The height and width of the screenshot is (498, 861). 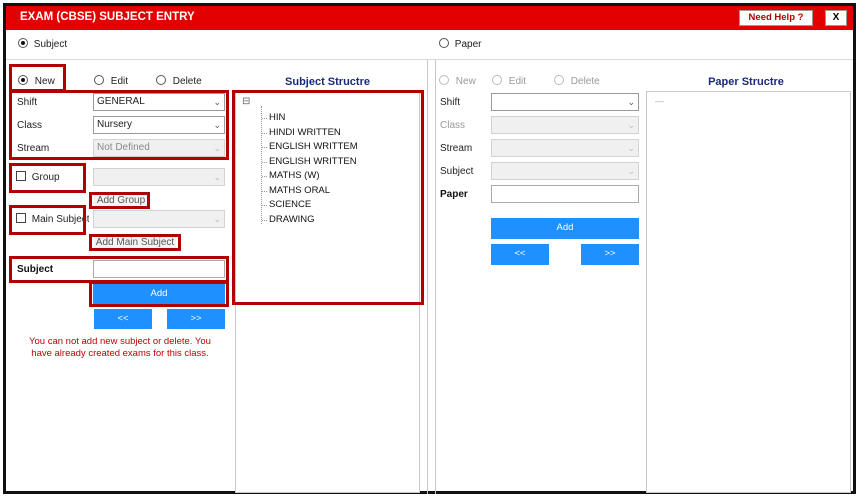 I want to click on paper-edit-label: Edit, so click(x=517, y=81).